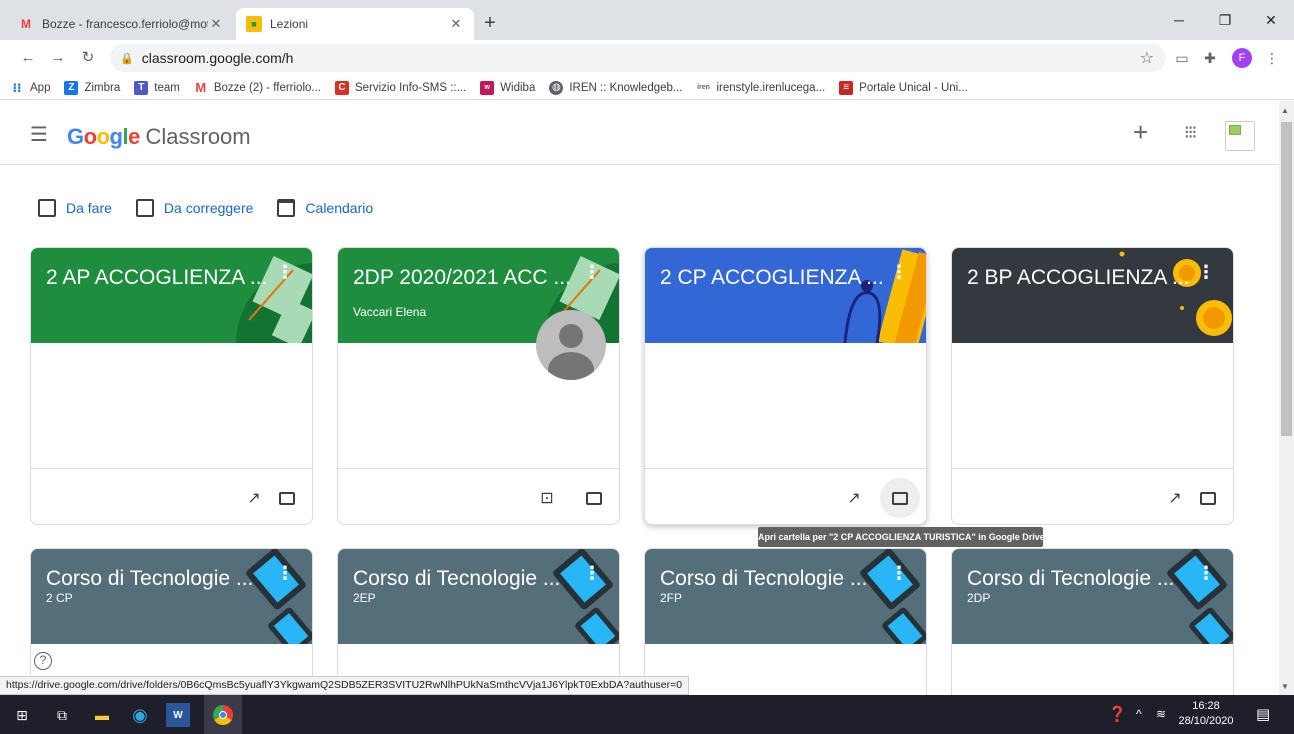 Image resolution: width=1294 pixels, height=734 pixels. Describe the element at coordinates (490, 24) in the screenshot. I see `new-tab-button: +` at that location.